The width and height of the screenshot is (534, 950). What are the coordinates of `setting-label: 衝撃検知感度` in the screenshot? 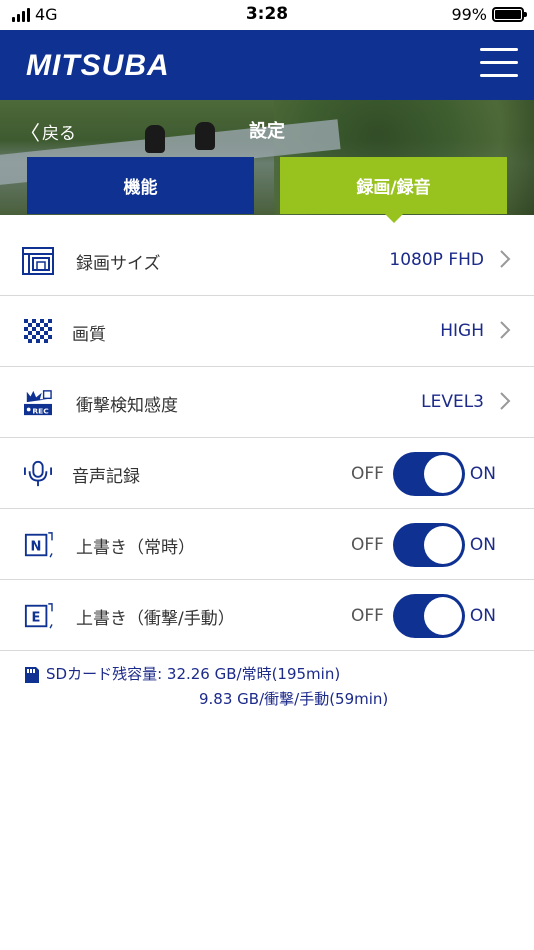 It's located at (127, 406).